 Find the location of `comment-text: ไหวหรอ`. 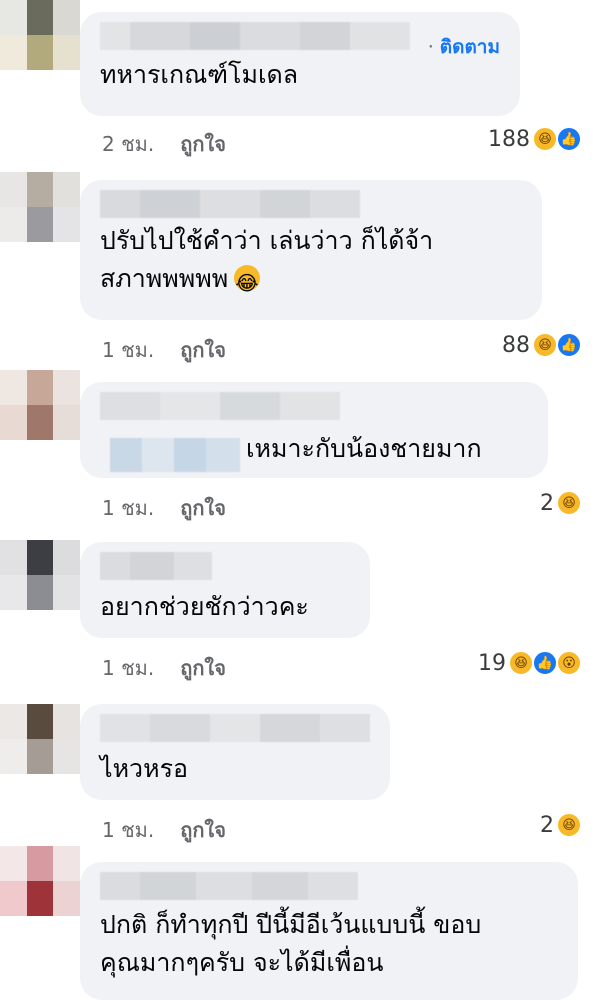

comment-text: ไหวหรอ is located at coordinates (144, 768).